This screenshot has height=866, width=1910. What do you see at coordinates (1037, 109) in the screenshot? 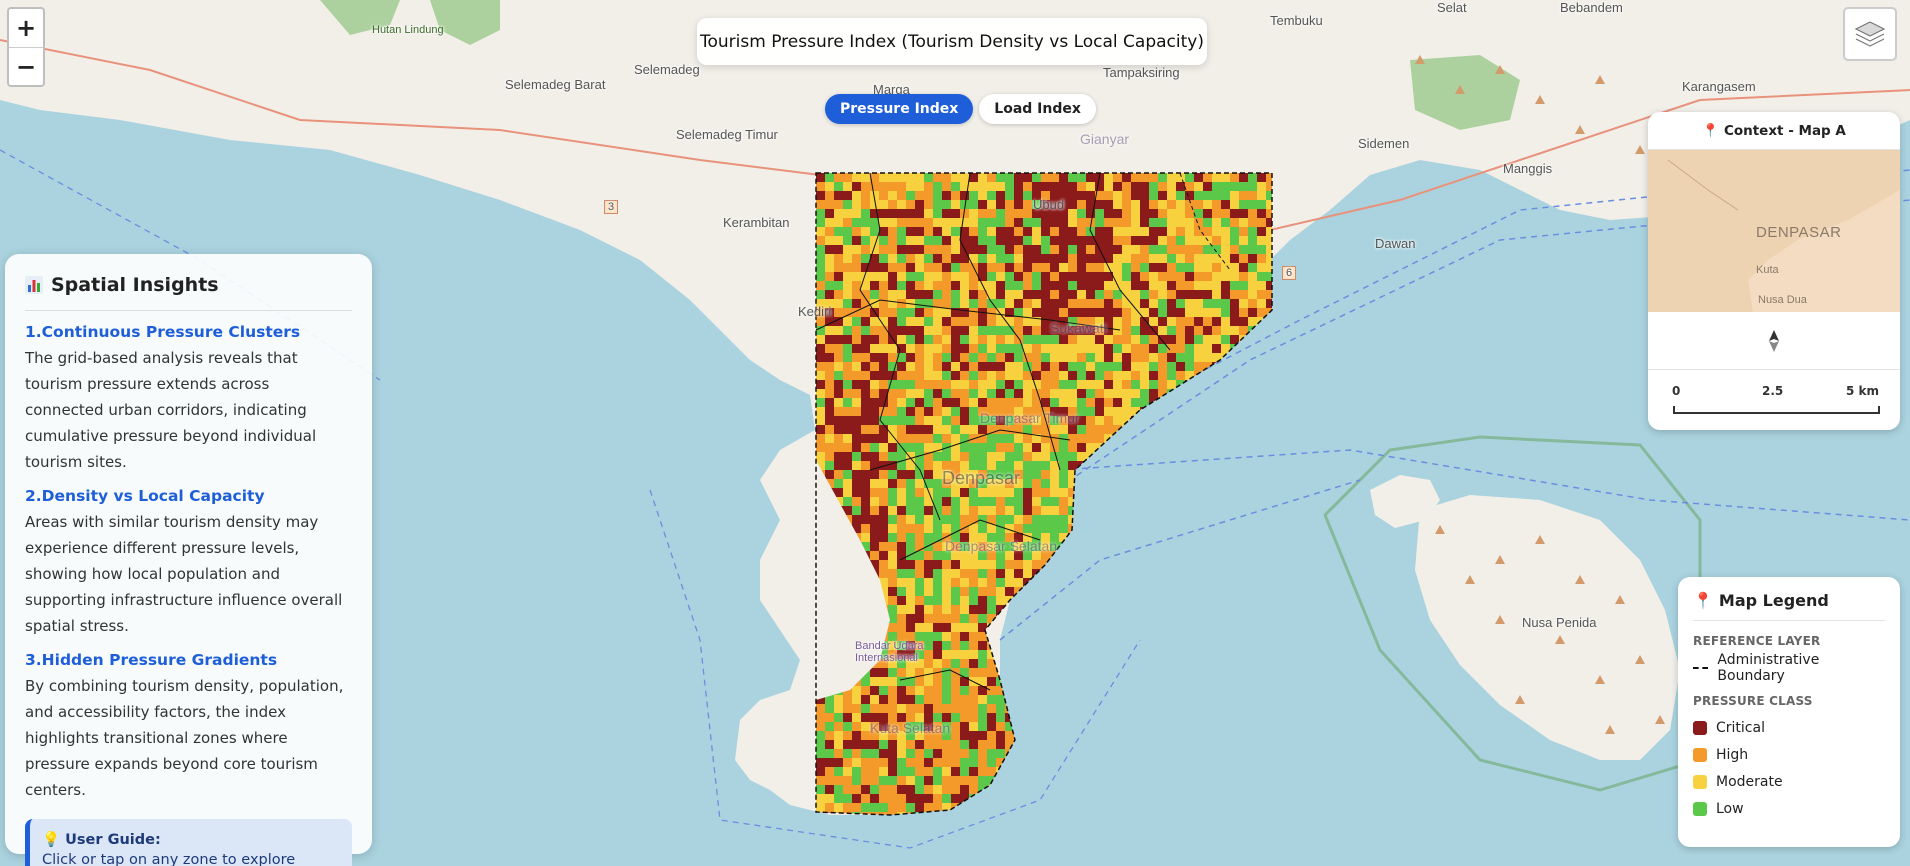
I see `load-index-button: Load Index` at bounding box center [1037, 109].